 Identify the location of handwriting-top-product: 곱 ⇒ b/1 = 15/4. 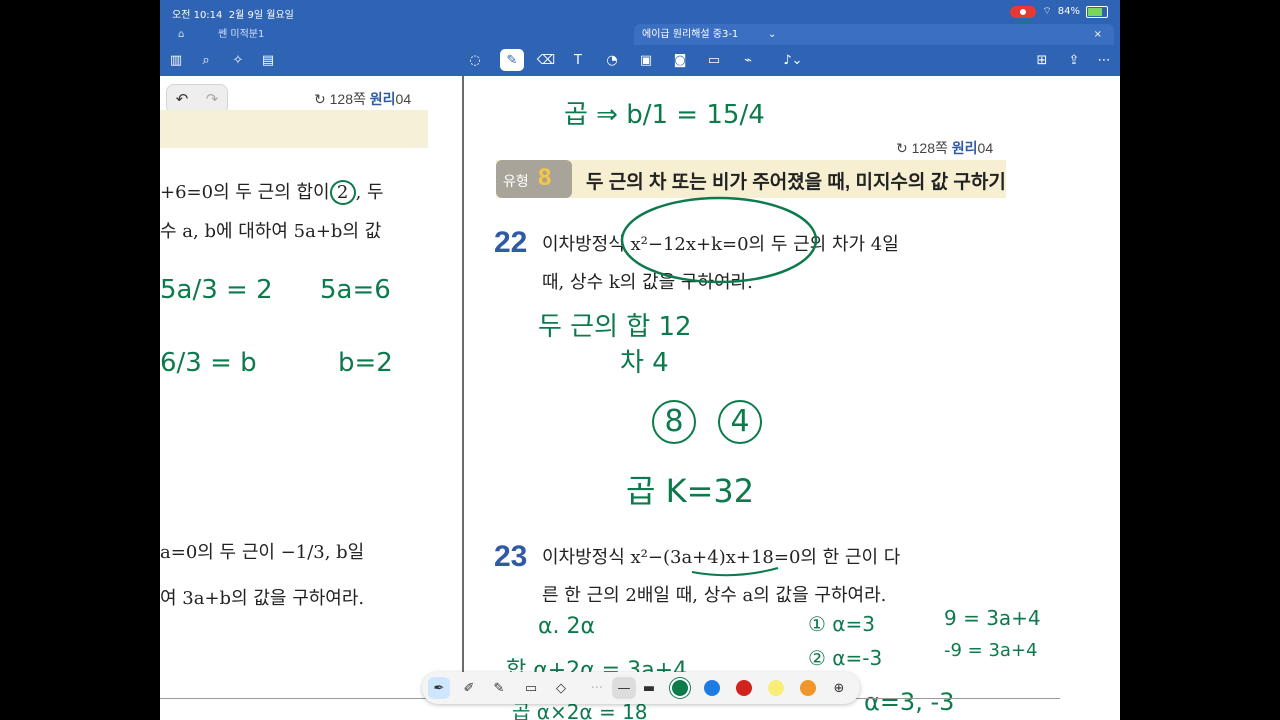
(664, 115).